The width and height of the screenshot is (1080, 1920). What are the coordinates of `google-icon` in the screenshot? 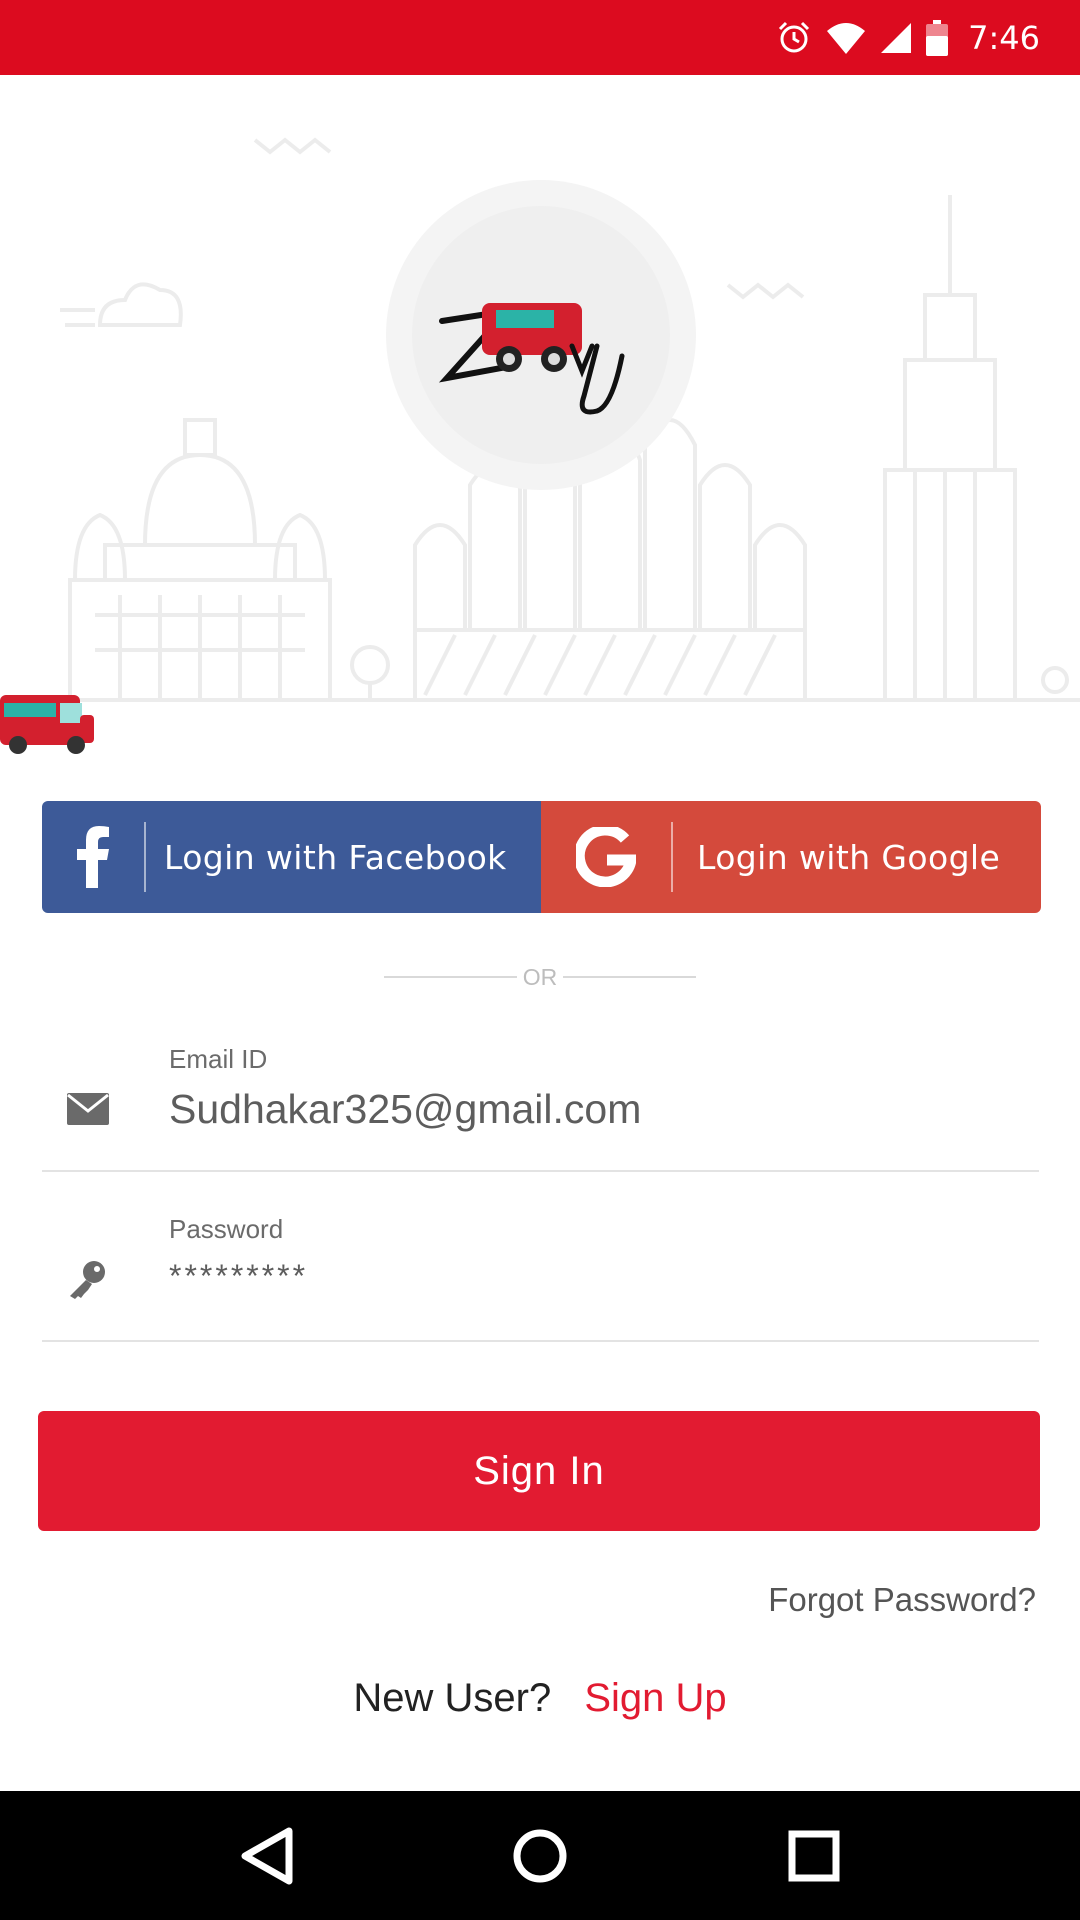 It's located at (606, 857).